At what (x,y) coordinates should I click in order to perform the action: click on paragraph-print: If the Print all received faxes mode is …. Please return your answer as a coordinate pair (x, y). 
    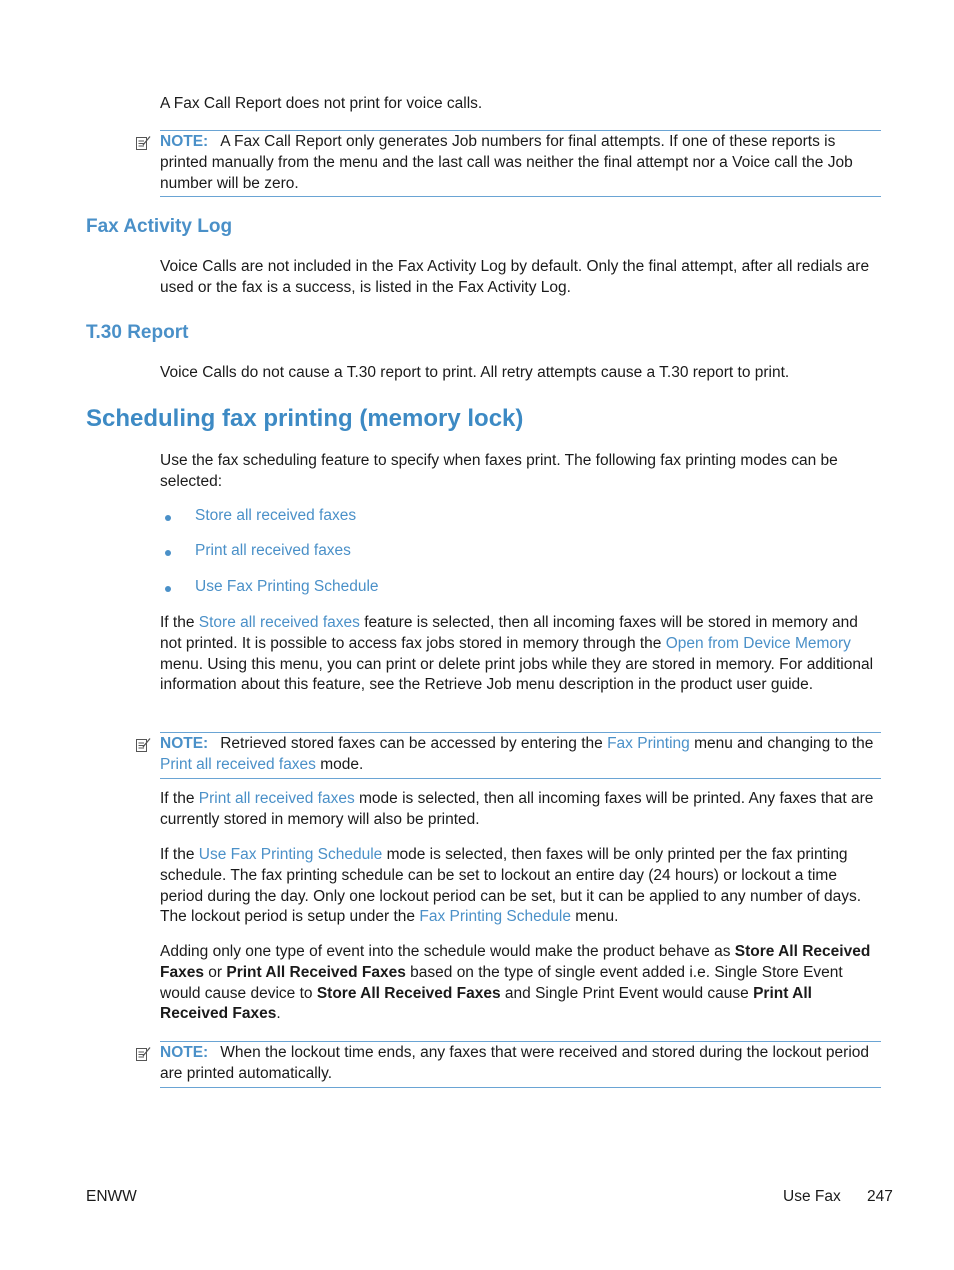
    Looking at the image, I should click on (520, 810).